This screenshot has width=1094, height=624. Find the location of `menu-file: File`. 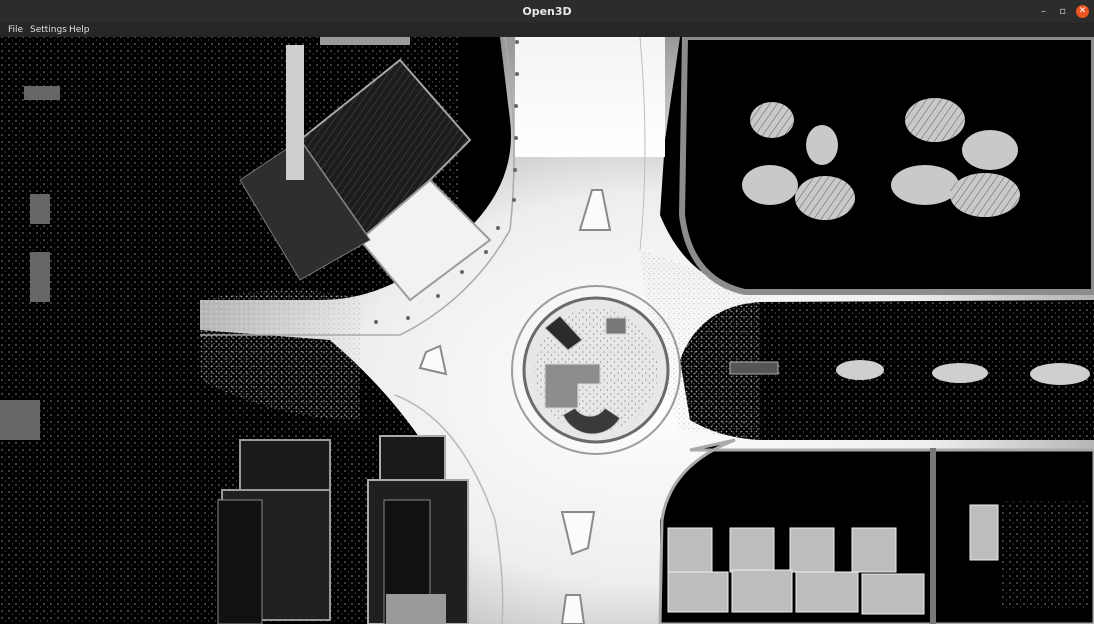

menu-file: File is located at coordinates (15, 30).